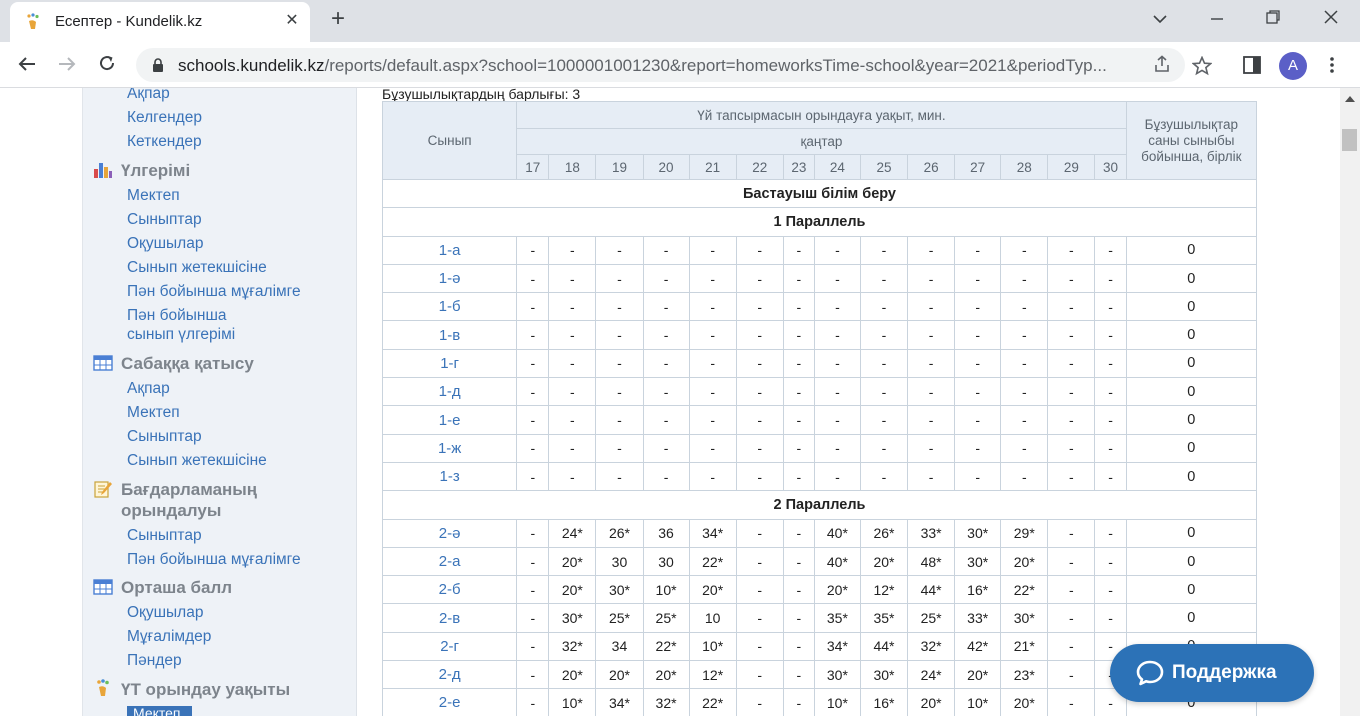  Describe the element at coordinates (164, 118) in the screenshot. I see `sidebar-link-arrived: Келгендер` at that location.